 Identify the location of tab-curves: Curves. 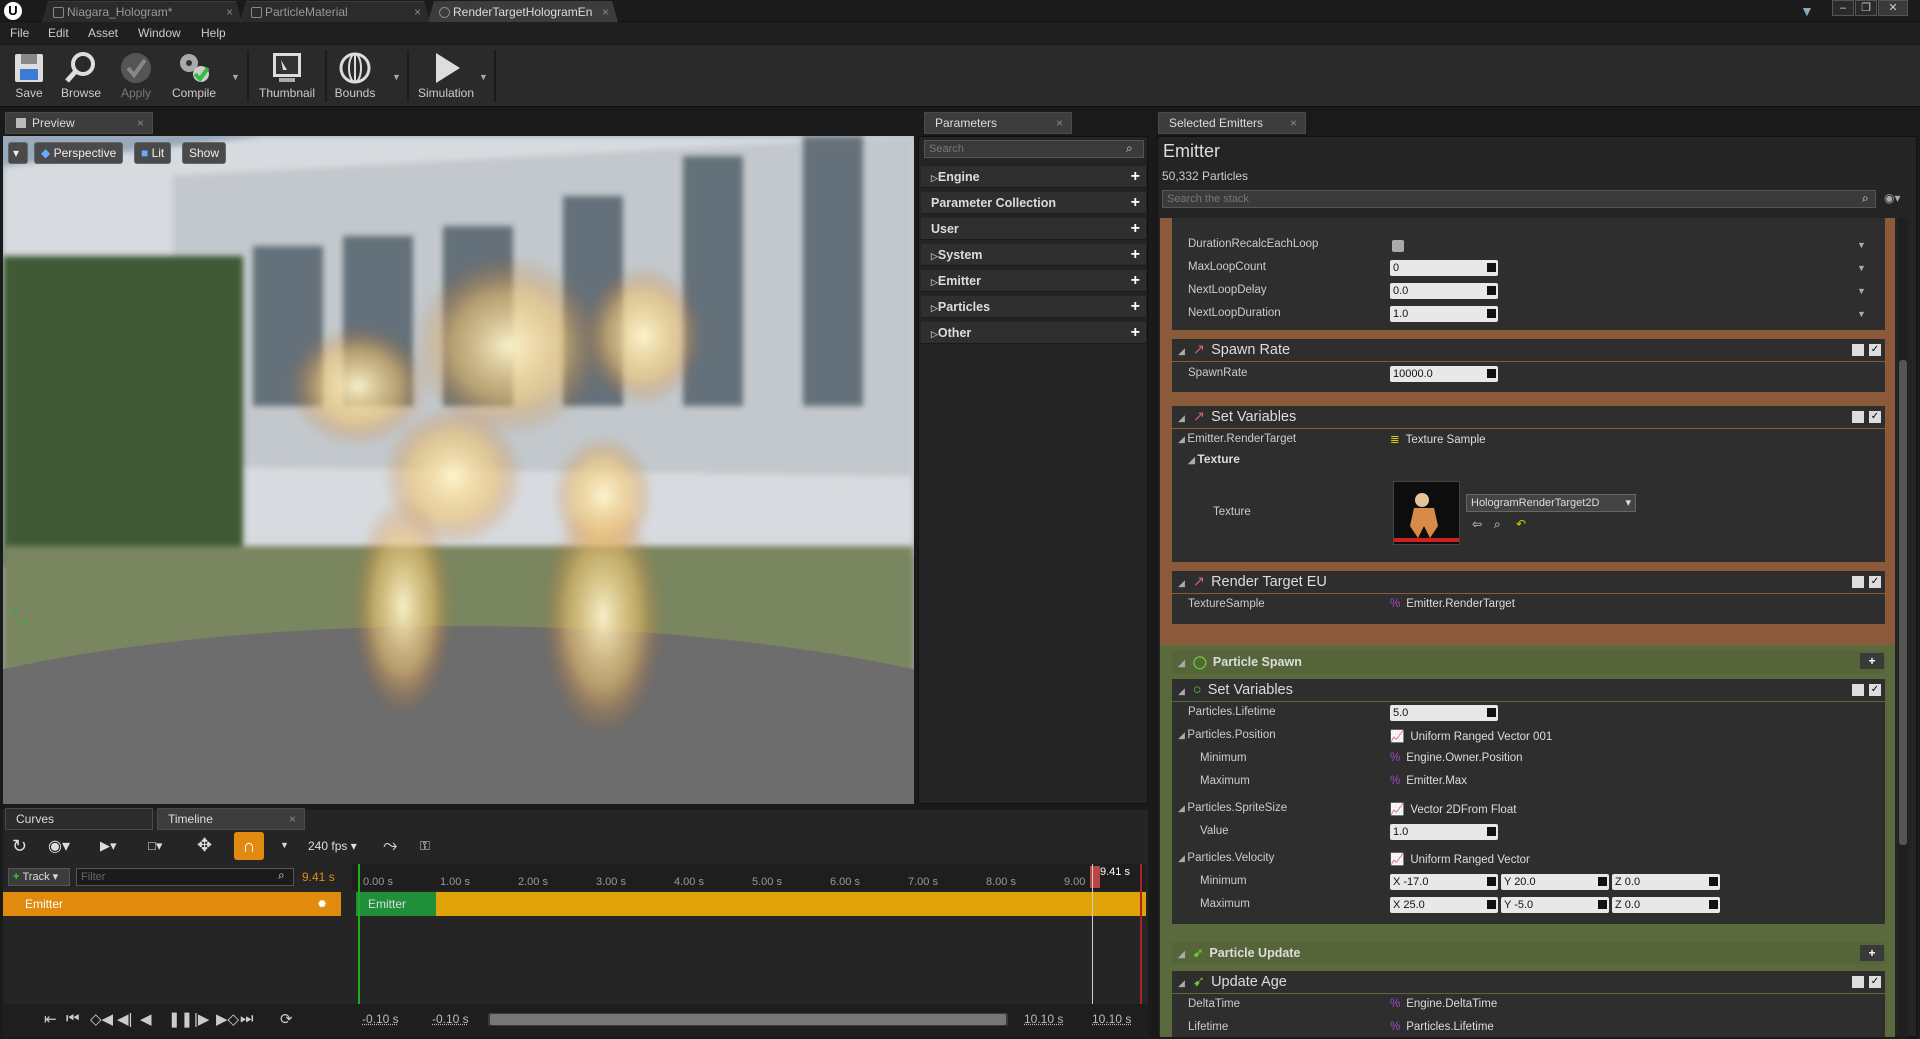
(79, 819).